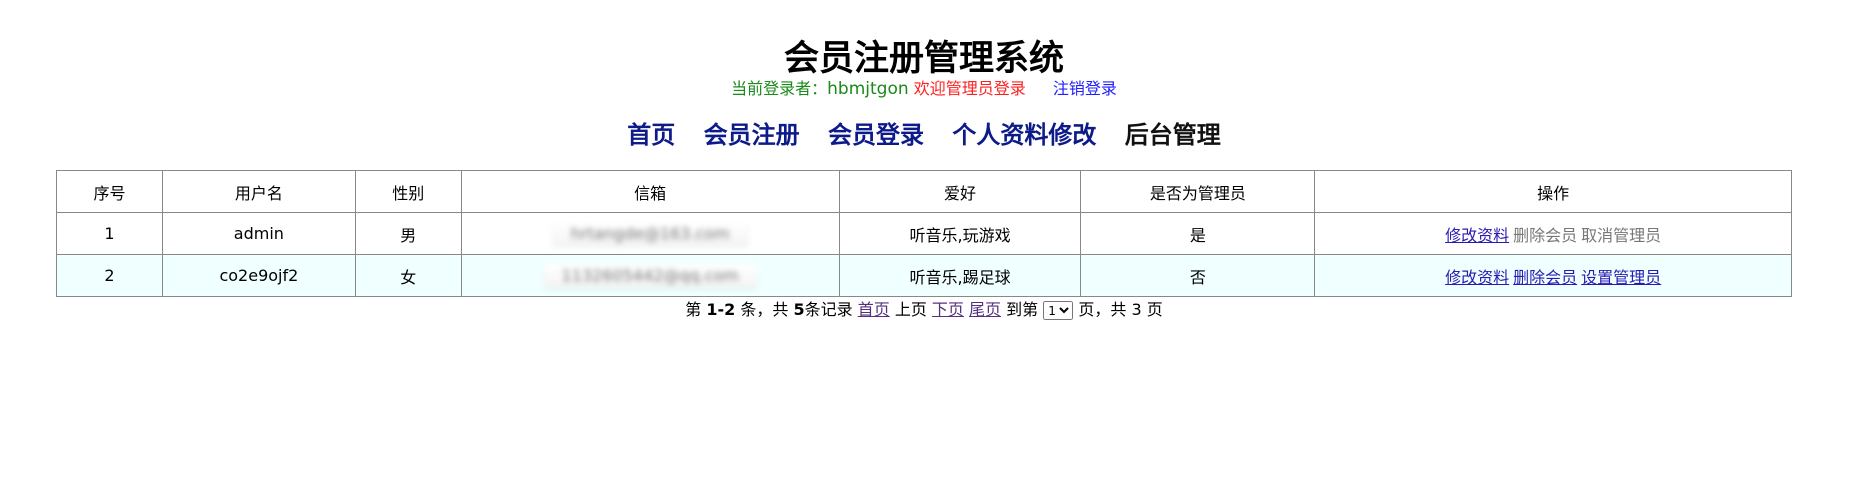 Image resolution: width=1860 pixels, height=501 pixels. What do you see at coordinates (258, 191) in the screenshot?
I see `col-header-username: 用户名` at bounding box center [258, 191].